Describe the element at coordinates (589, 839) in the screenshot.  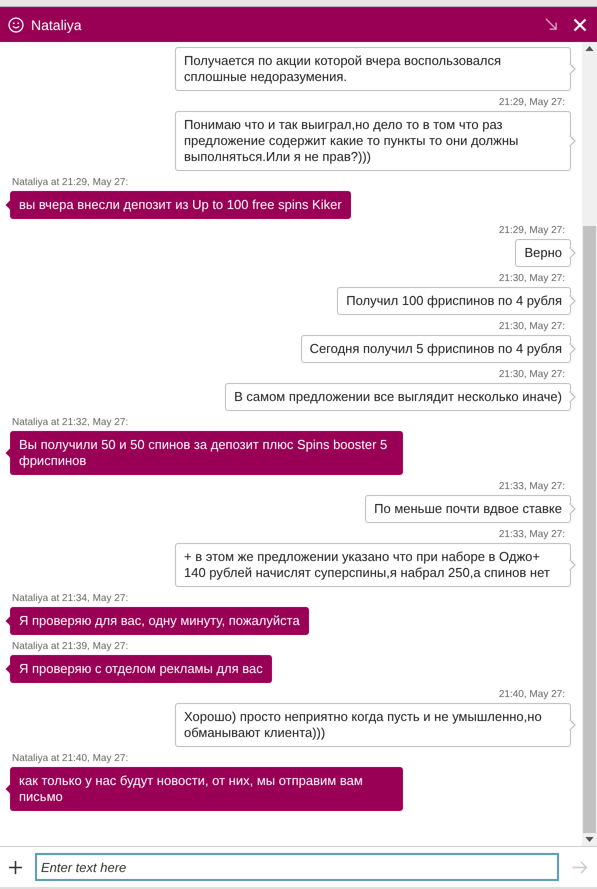
I see `scroll-down-icon` at that location.